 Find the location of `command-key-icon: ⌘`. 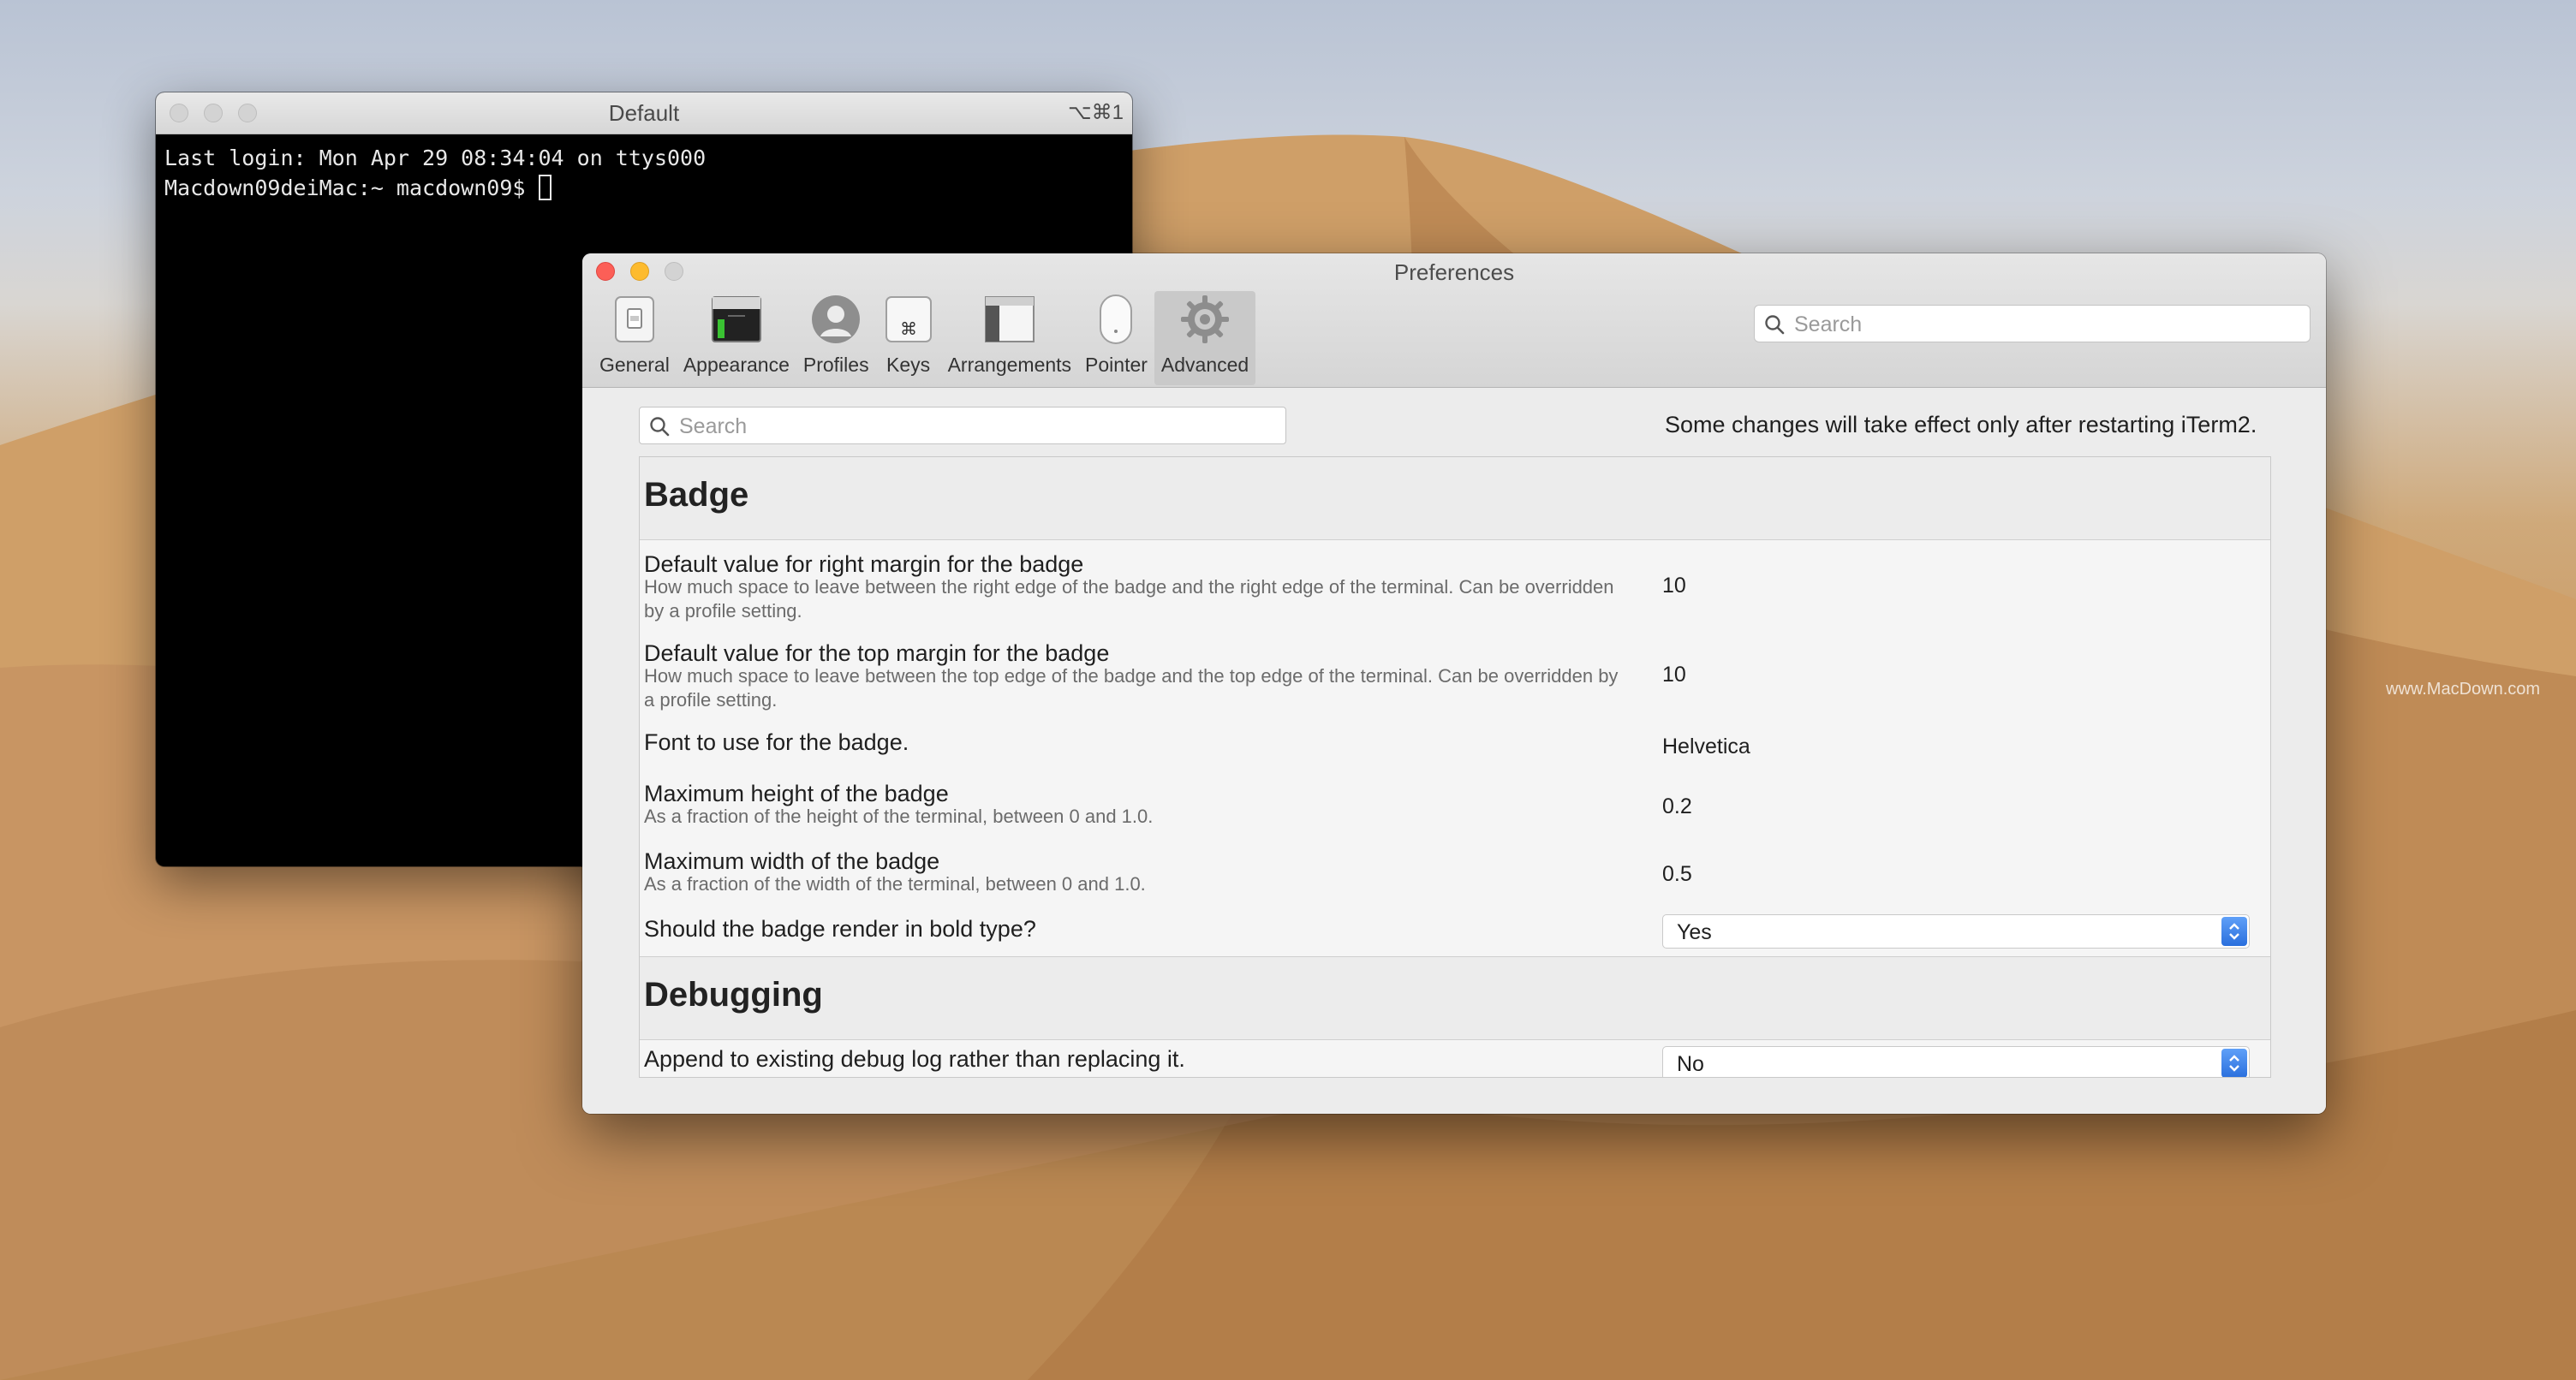

command-key-icon: ⌘ is located at coordinates (909, 319).